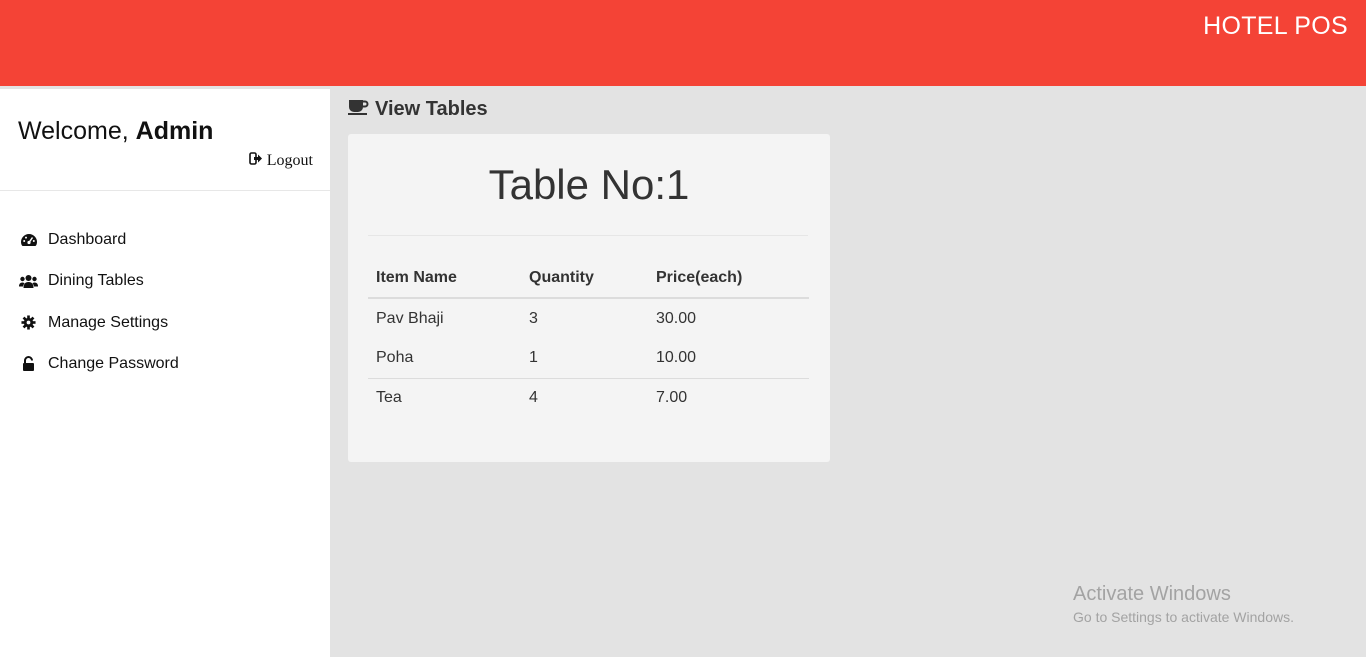  I want to click on table-number-title: Table No:1, so click(589, 184).